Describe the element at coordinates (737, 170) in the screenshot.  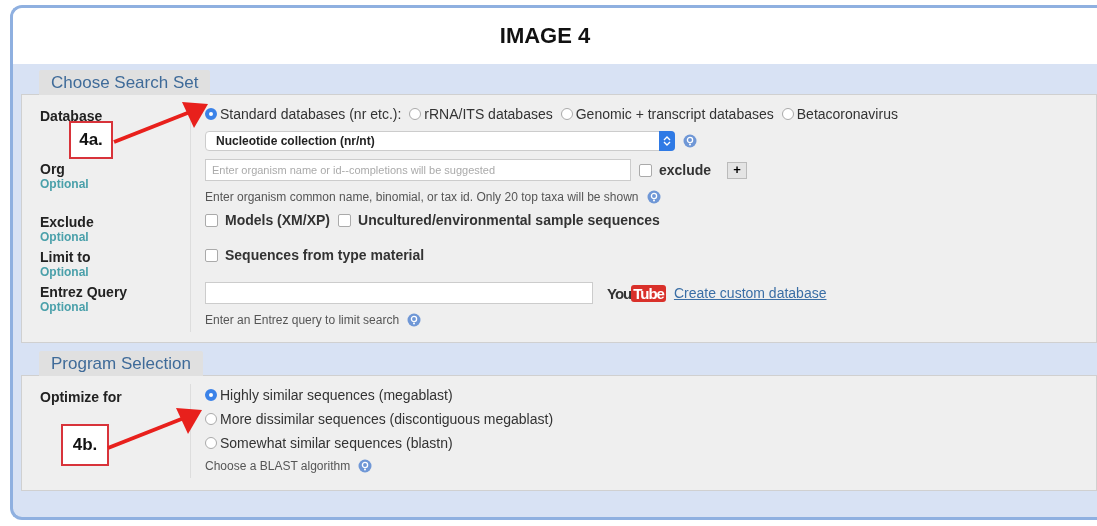
I see `add-button: +` at that location.